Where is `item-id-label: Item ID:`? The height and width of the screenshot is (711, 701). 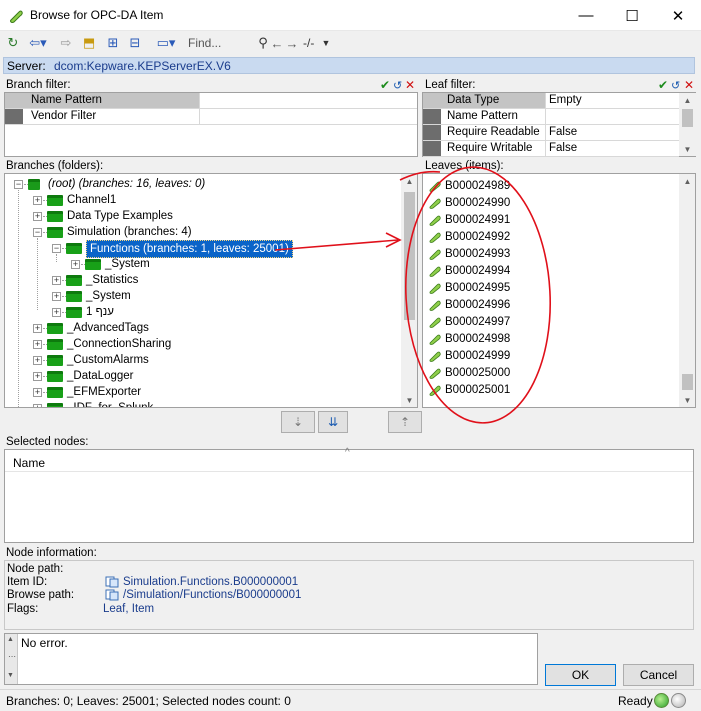 item-id-label: Item ID: is located at coordinates (27, 582).